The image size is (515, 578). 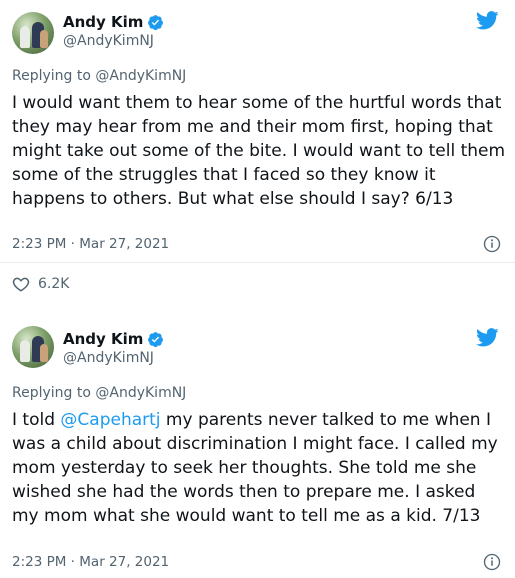 What do you see at coordinates (110, 420) in the screenshot?
I see `mention-link: @Capehartj` at bounding box center [110, 420].